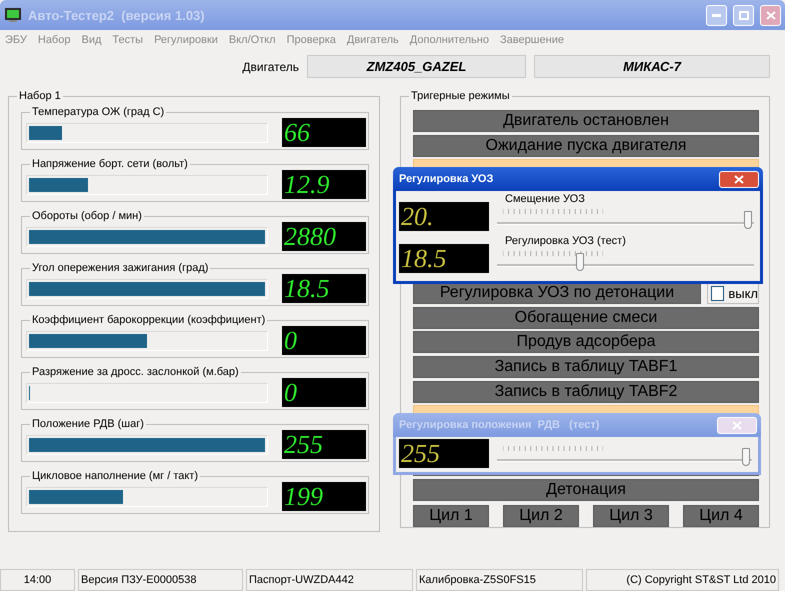  Describe the element at coordinates (37, 580) in the screenshot. I see `status-cell: 14:00` at that location.